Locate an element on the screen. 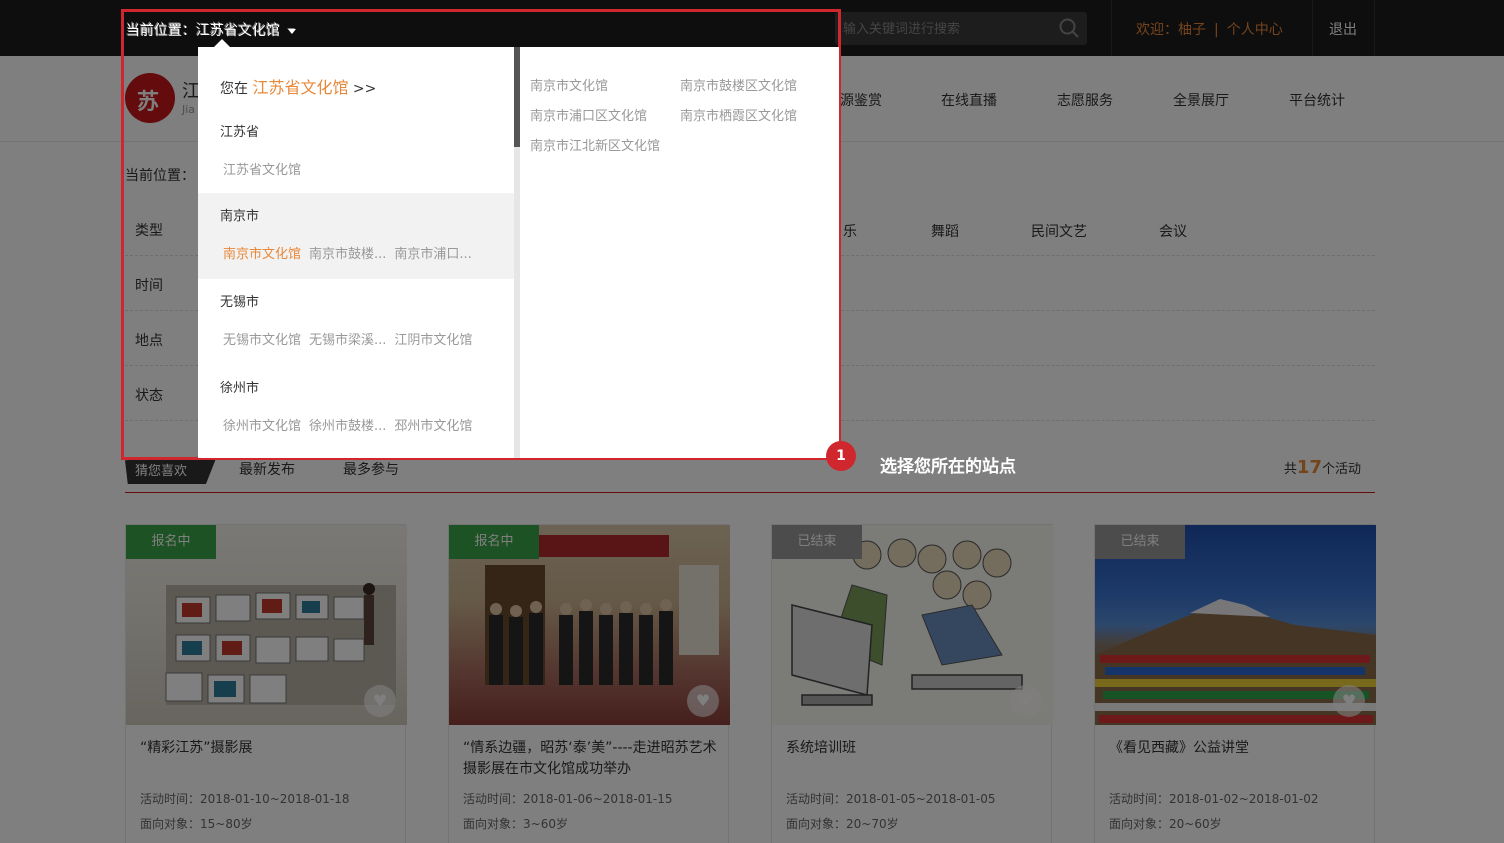 This screenshot has width=1504, height=843. sub-site-item: 南京市浦口区文化馆 is located at coordinates (588, 114).